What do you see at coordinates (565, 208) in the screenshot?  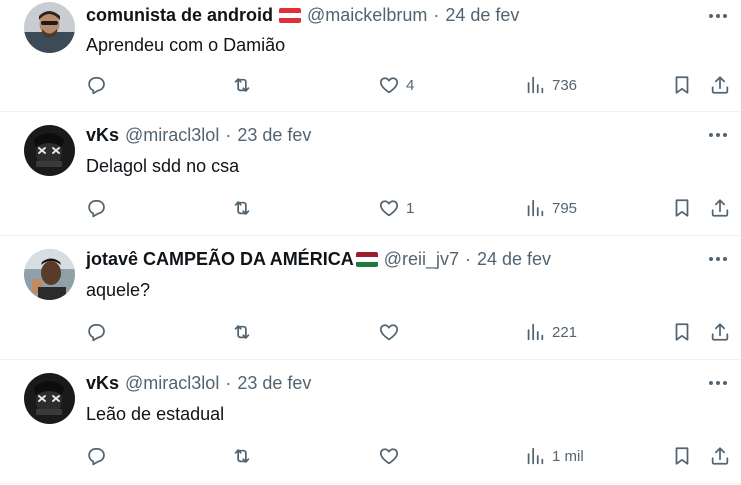 I see `view-count: 795` at bounding box center [565, 208].